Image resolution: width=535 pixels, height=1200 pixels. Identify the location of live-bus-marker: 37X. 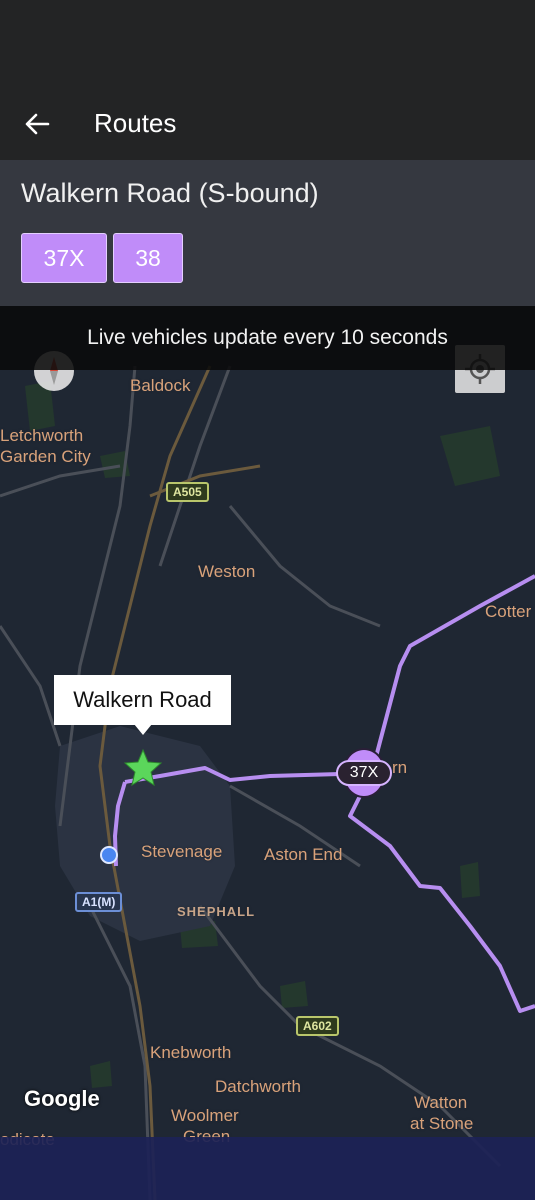
(364, 773).